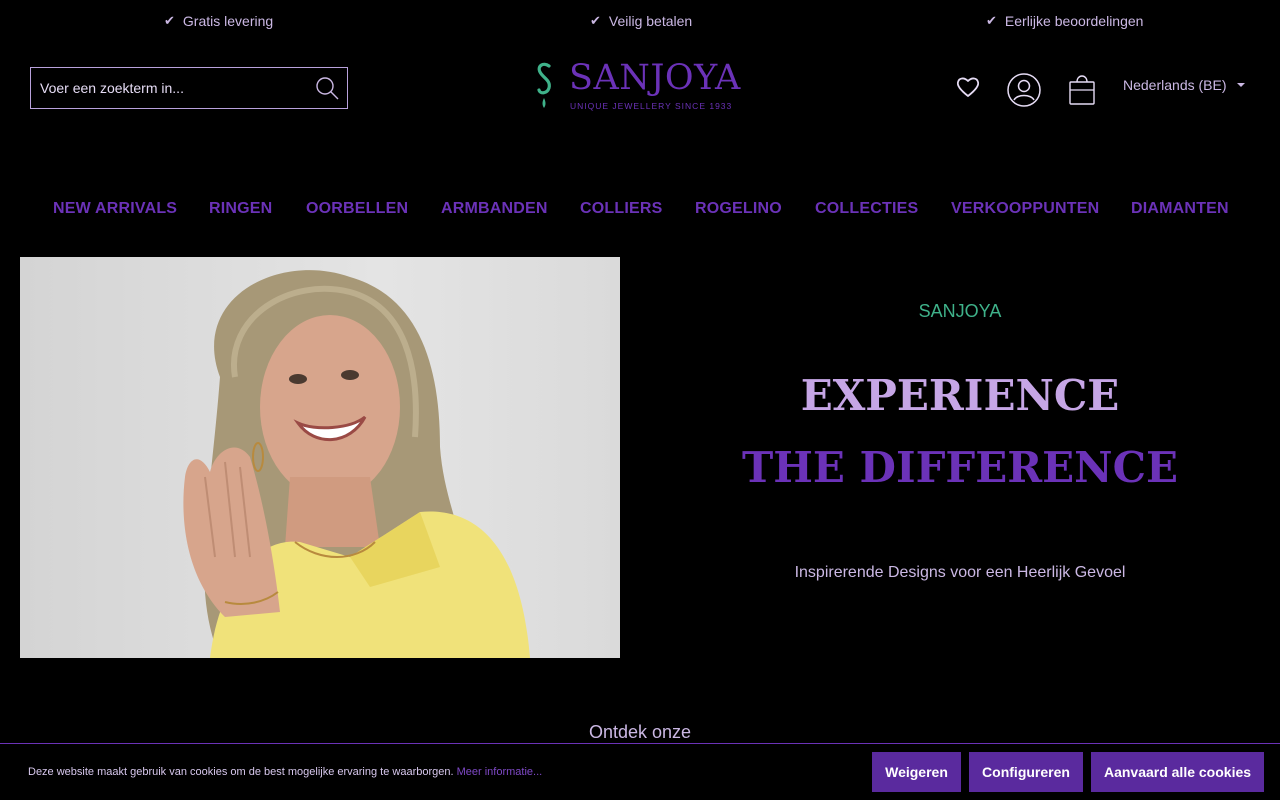  I want to click on language-selector: Nederlands (BE), so click(1184, 85).